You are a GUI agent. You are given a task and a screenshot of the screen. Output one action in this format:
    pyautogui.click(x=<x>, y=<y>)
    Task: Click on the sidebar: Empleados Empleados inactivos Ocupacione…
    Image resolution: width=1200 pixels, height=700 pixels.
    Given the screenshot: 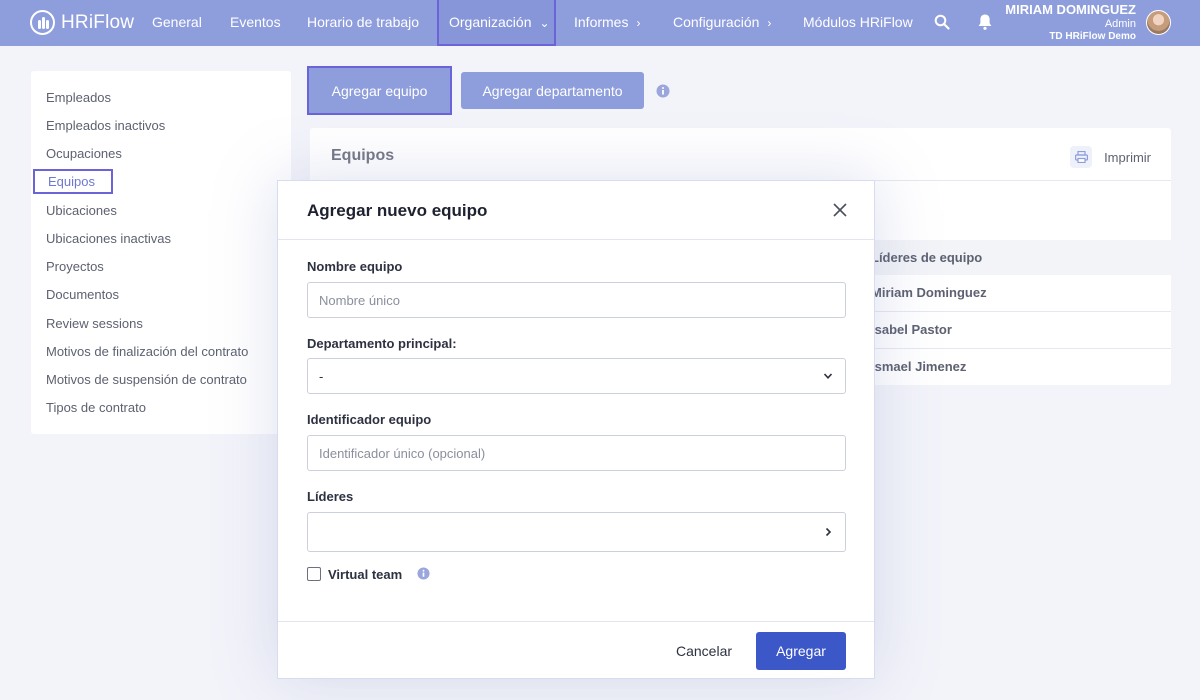 What is the action you would take?
    pyautogui.click(x=161, y=252)
    